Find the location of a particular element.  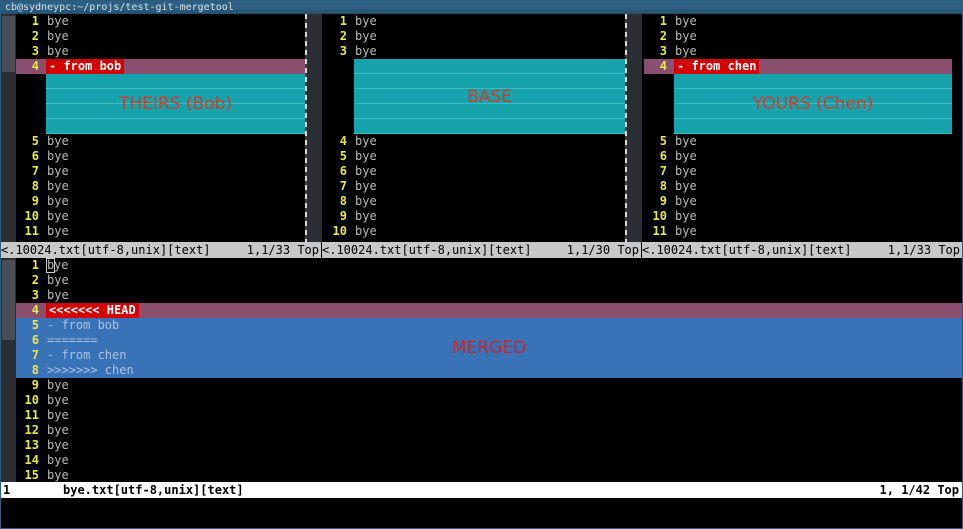

scrollbar-theirs is located at coordinates (8, 128).